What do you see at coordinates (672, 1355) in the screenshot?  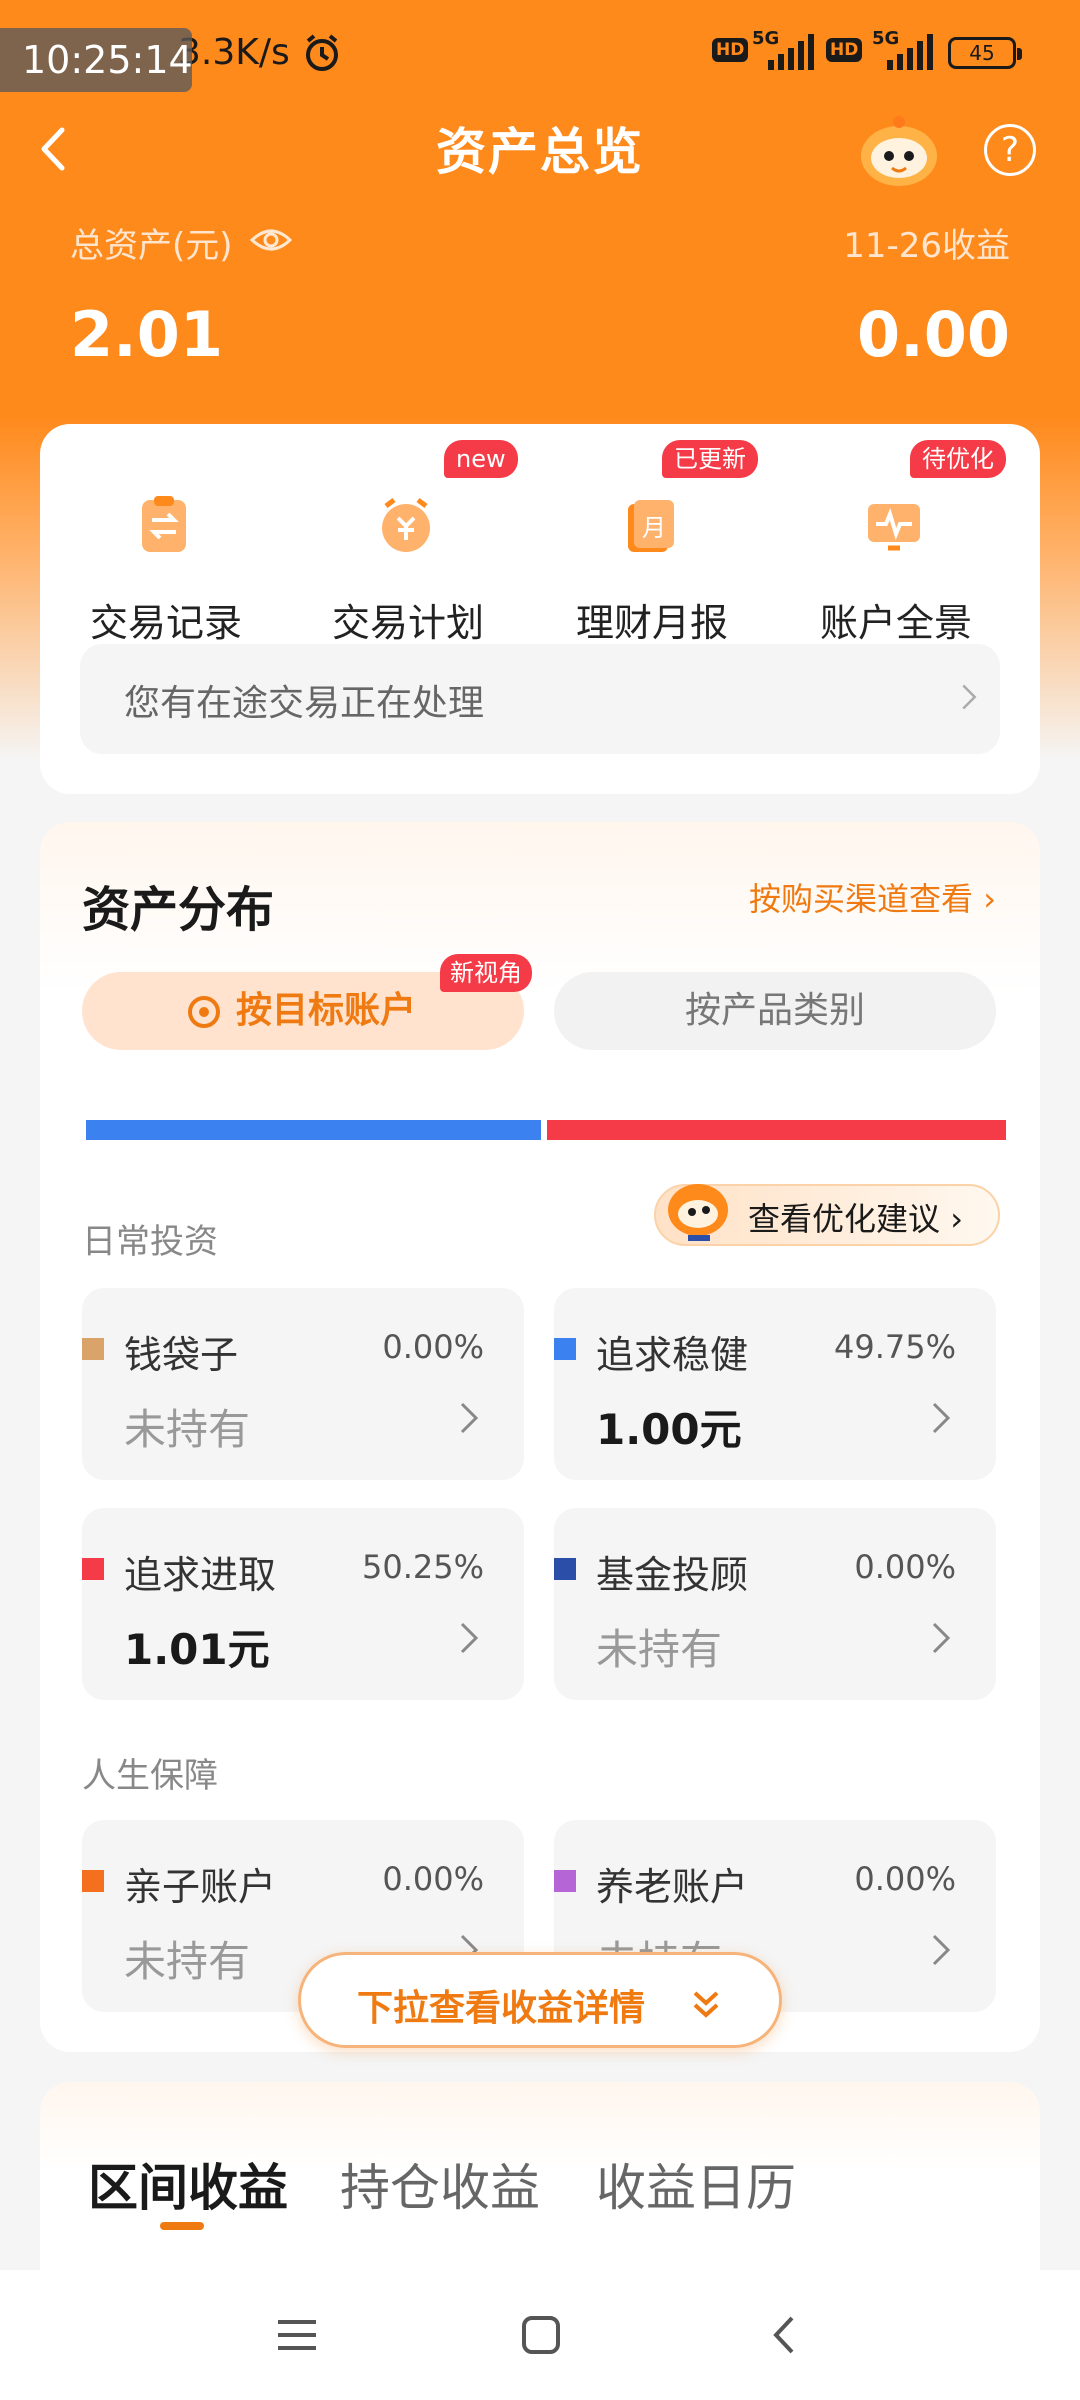 I see `account-name: 追求稳健` at bounding box center [672, 1355].